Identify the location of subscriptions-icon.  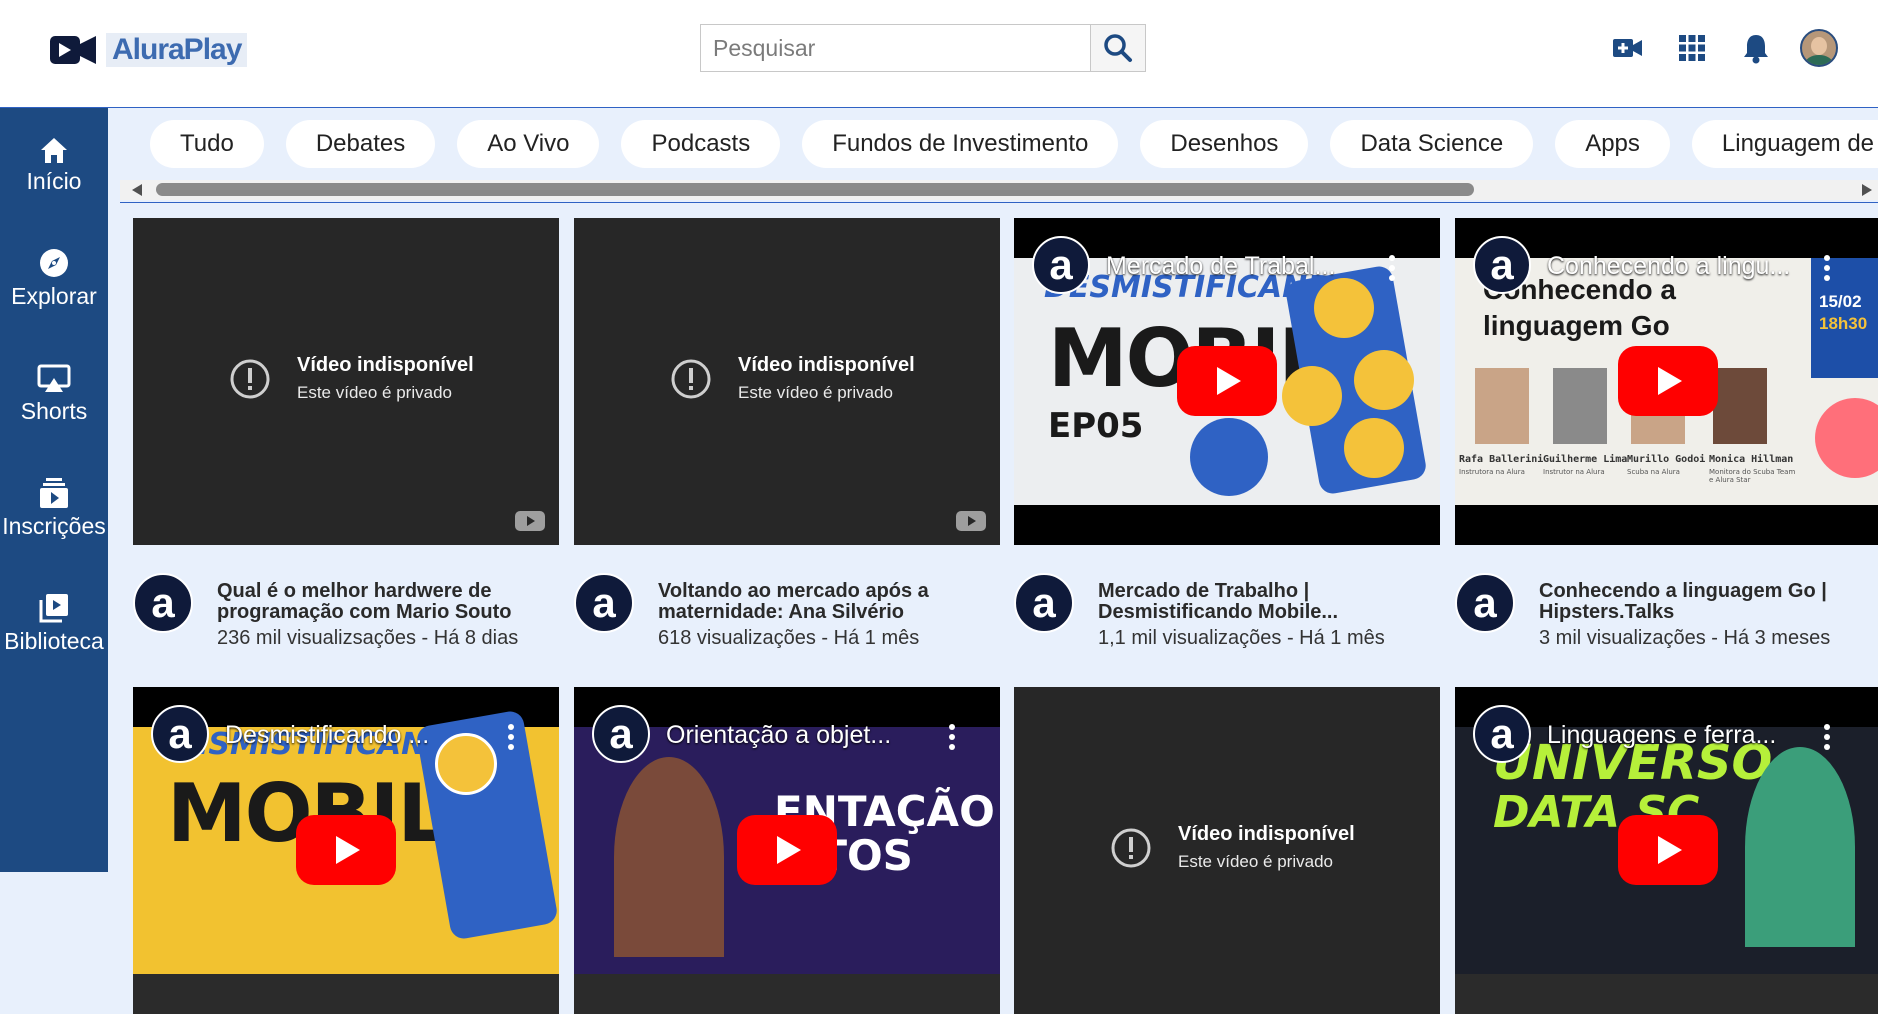
(54, 493).